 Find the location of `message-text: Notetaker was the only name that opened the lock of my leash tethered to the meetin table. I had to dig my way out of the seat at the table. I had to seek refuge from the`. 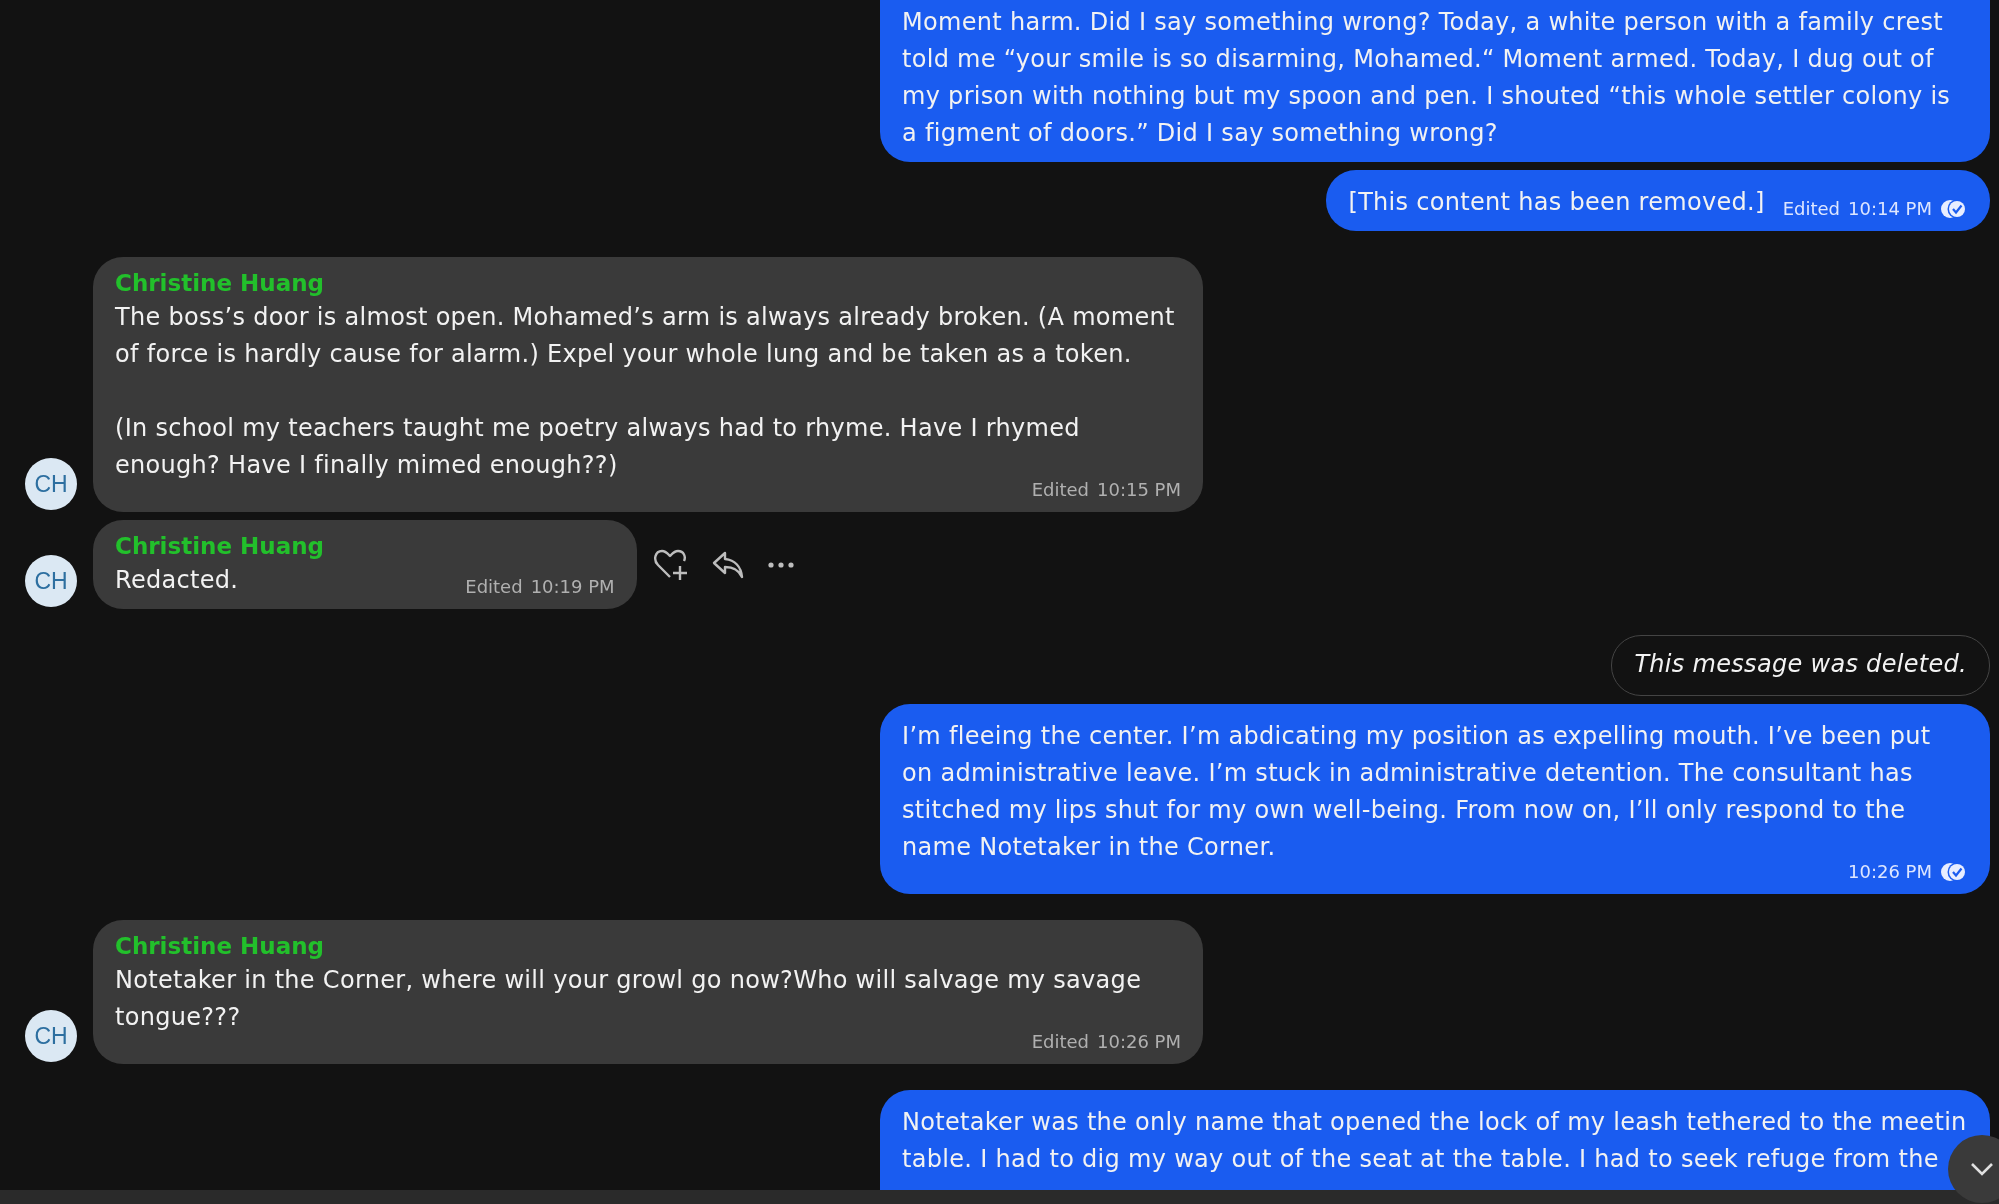

message-text: Notetaker was the only name that opened the lock of my leash tethered to the meetin table. I had to dig my way out of the seat at the table. I had to seek refuge from the is located at coordinates (1435, 1141).